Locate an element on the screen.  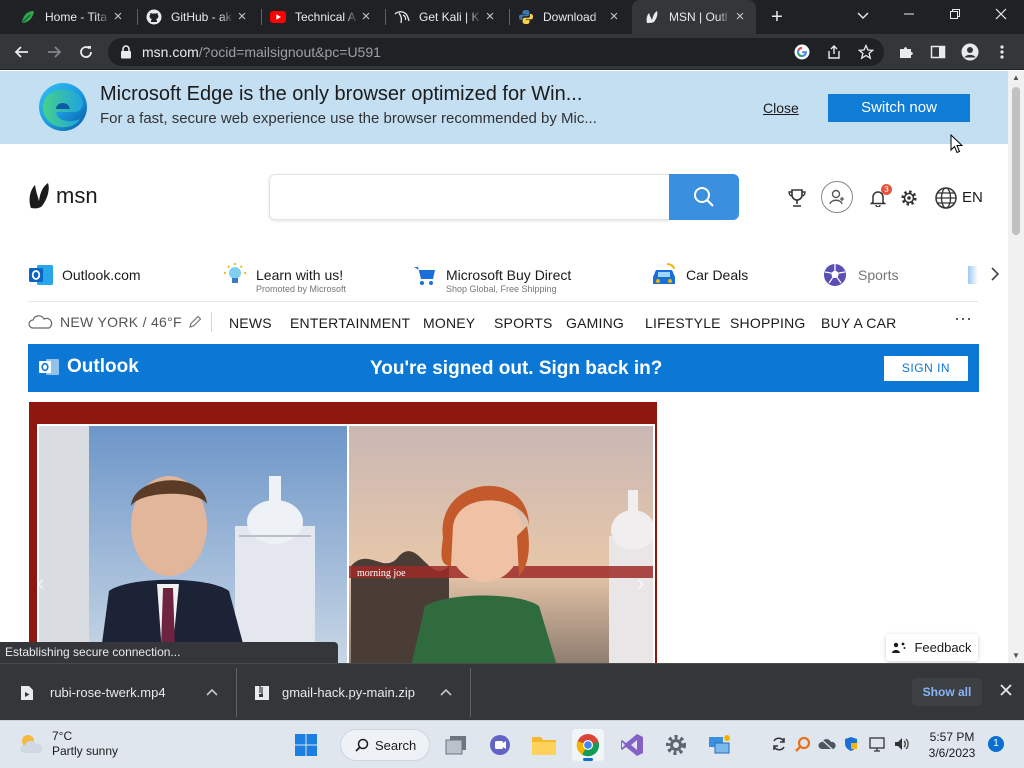
quick-link-label: Outlook.com is located at coordinates (101, 275).